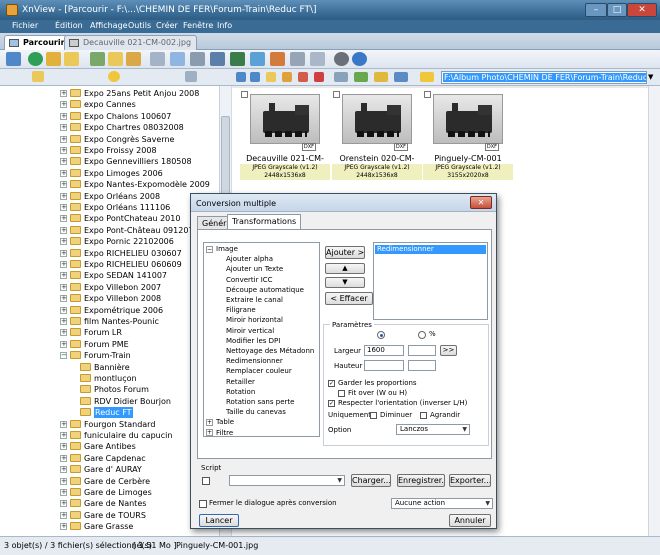 The width and height of the screenshot is (660, 555). I want to click on tree-item: + film Nantes-Pounic, so click(109, 321).